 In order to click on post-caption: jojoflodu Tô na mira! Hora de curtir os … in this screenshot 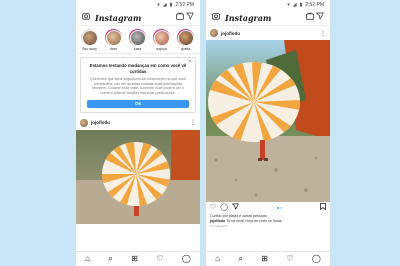, I will do `click(268, 221)`.